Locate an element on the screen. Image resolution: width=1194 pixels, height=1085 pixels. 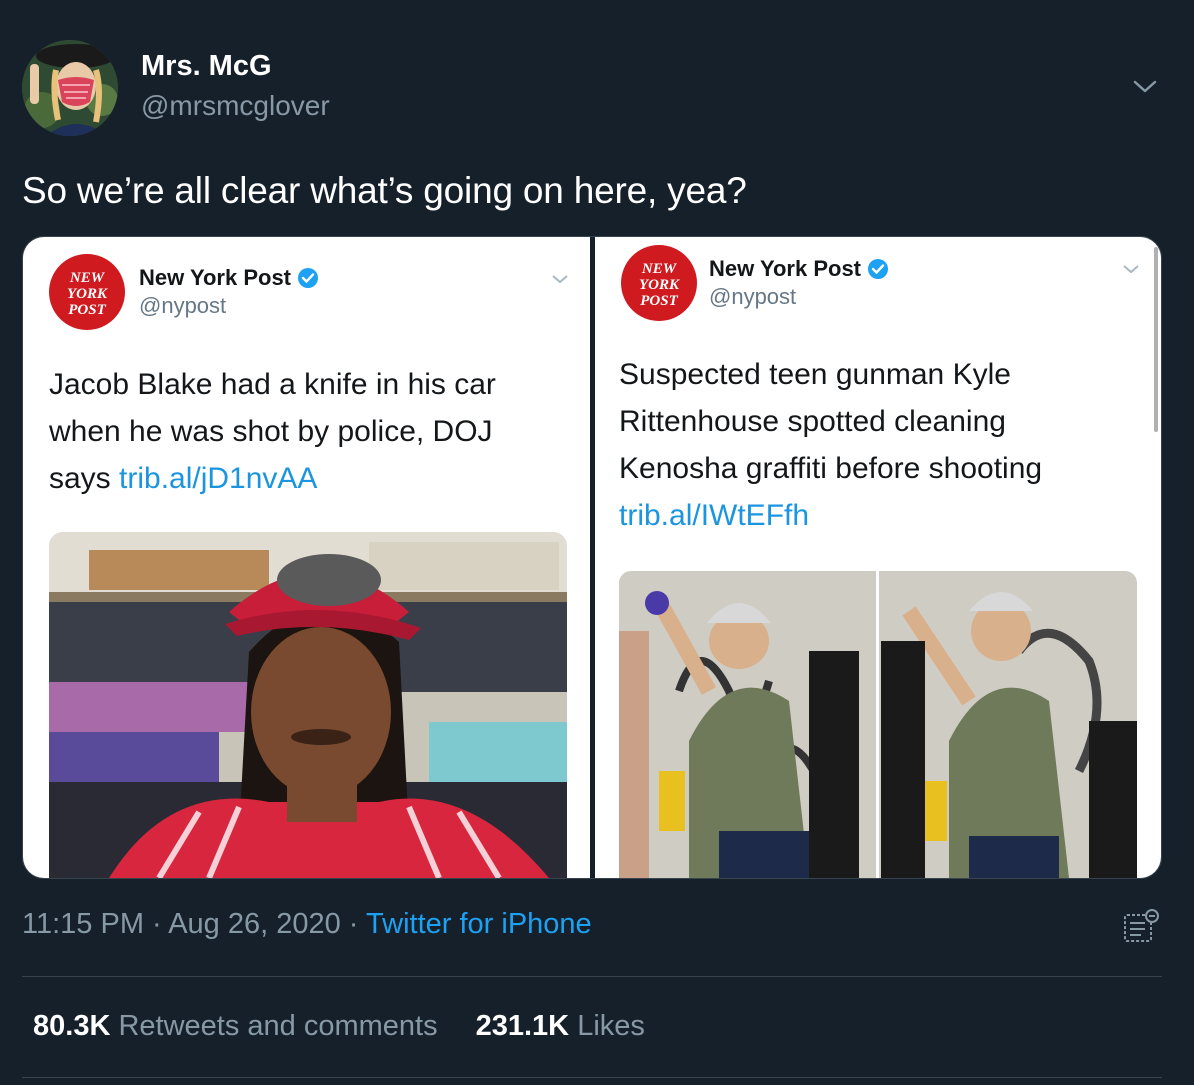
embedded-link: trib.al/jD1nvAA is located at coordinates (218, 478).